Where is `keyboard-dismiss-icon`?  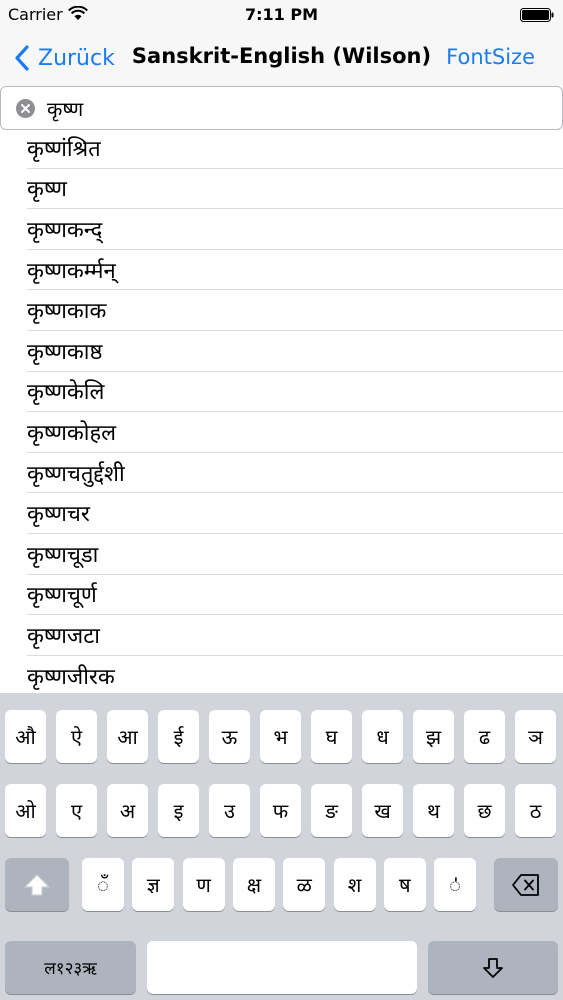 keyboard-dismiss-icon is located at coordinates (493, 967).